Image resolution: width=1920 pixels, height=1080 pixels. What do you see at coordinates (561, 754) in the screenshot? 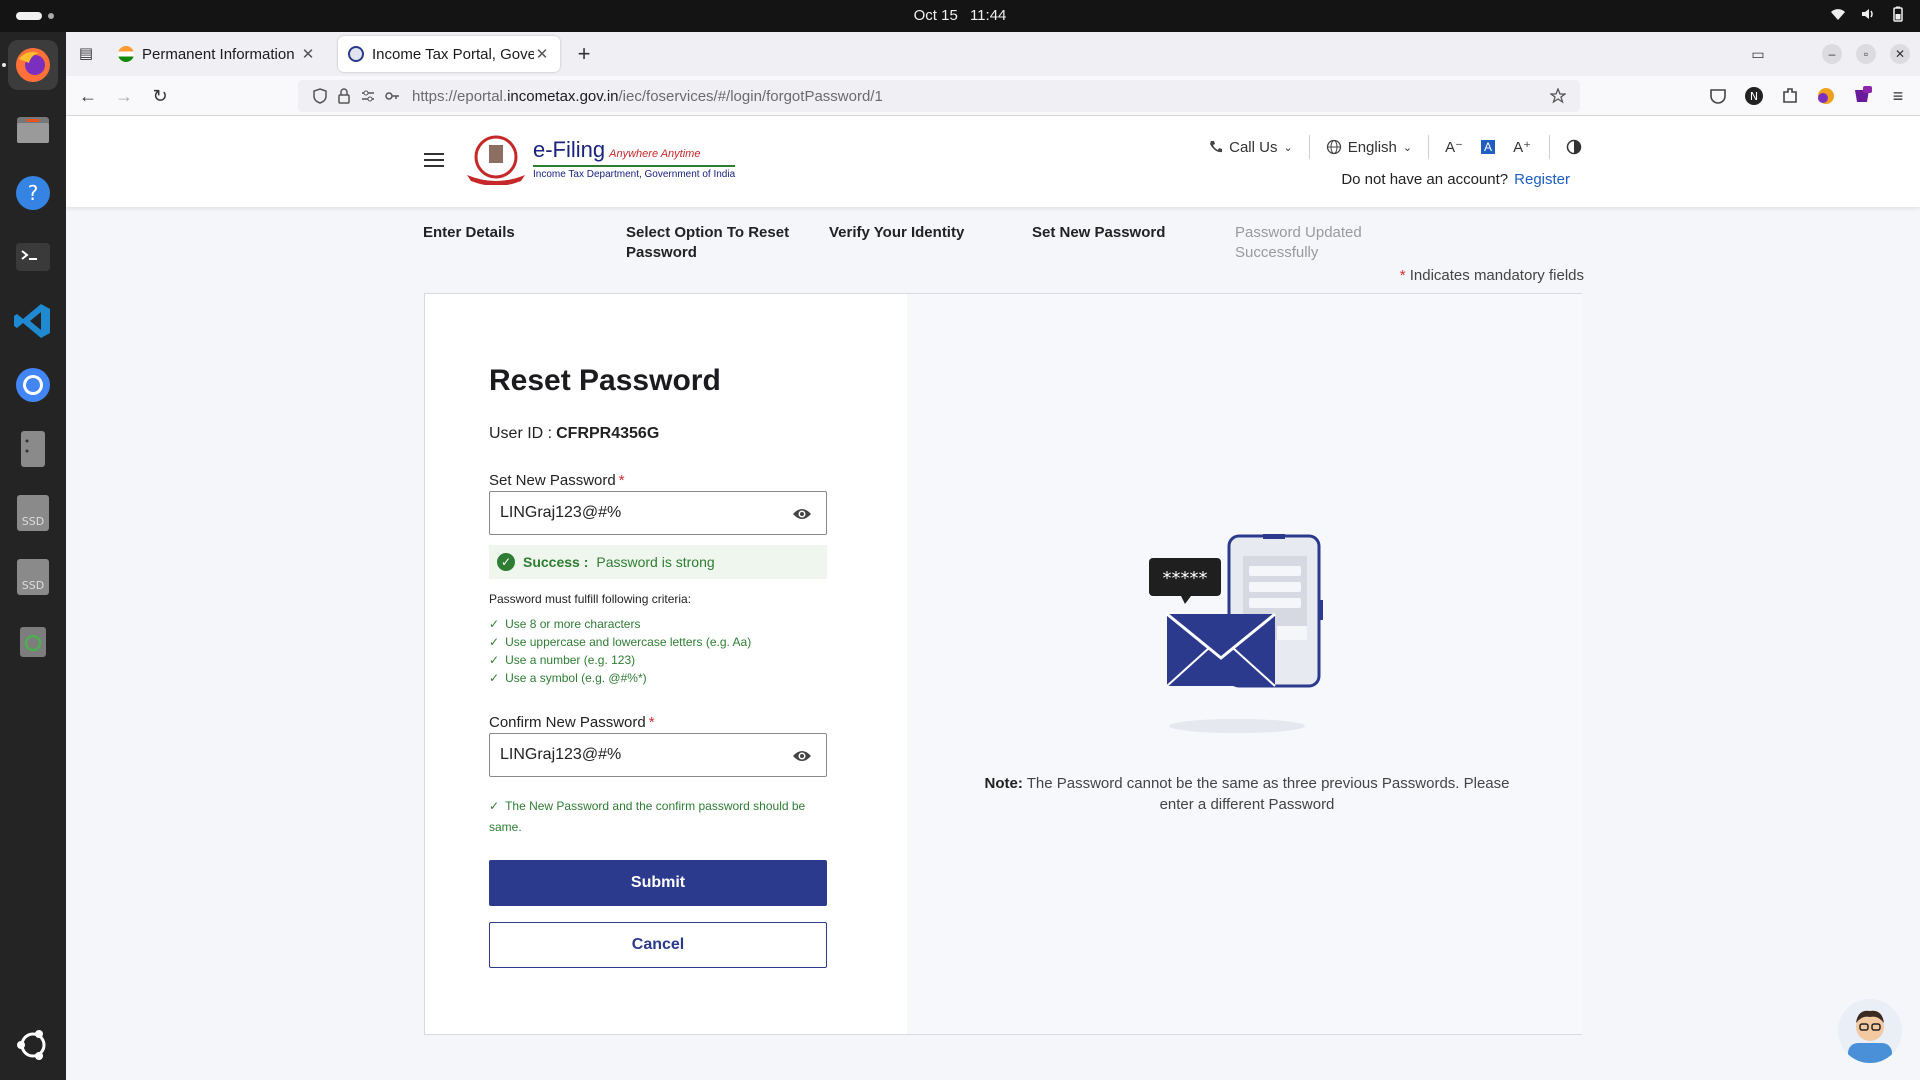
I see `confirm-password-value: LINGraj123@#%` at bounding box center [561, 754].